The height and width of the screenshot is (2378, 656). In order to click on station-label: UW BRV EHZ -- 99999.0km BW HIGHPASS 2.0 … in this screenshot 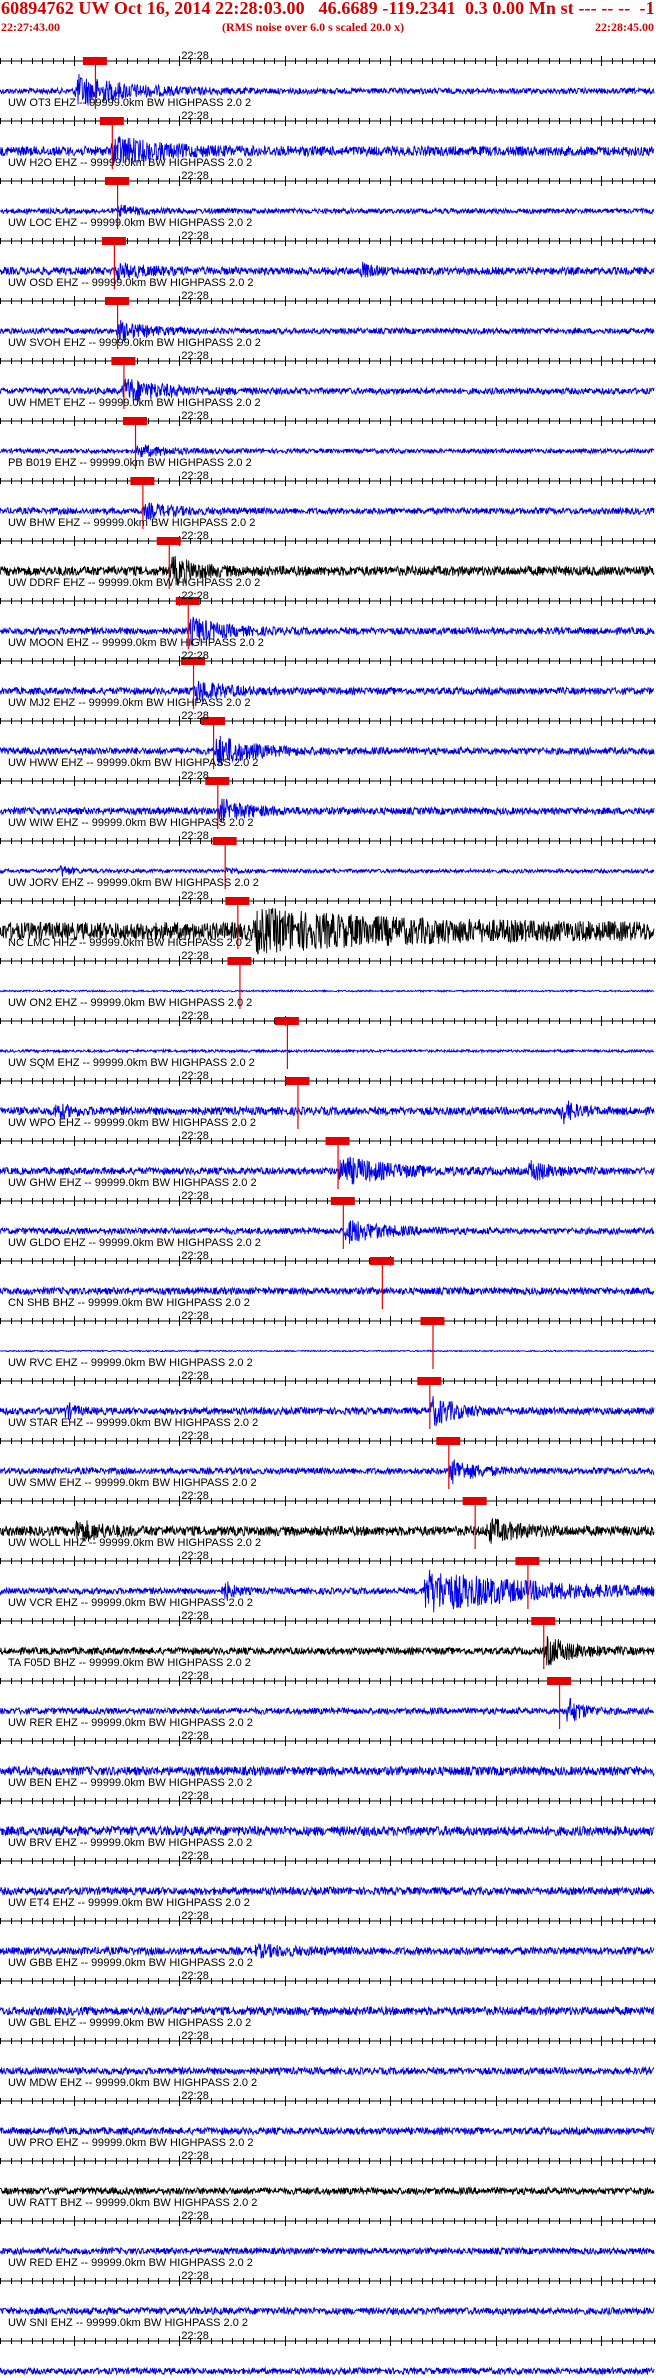, I will do `click(130, 1843)`.